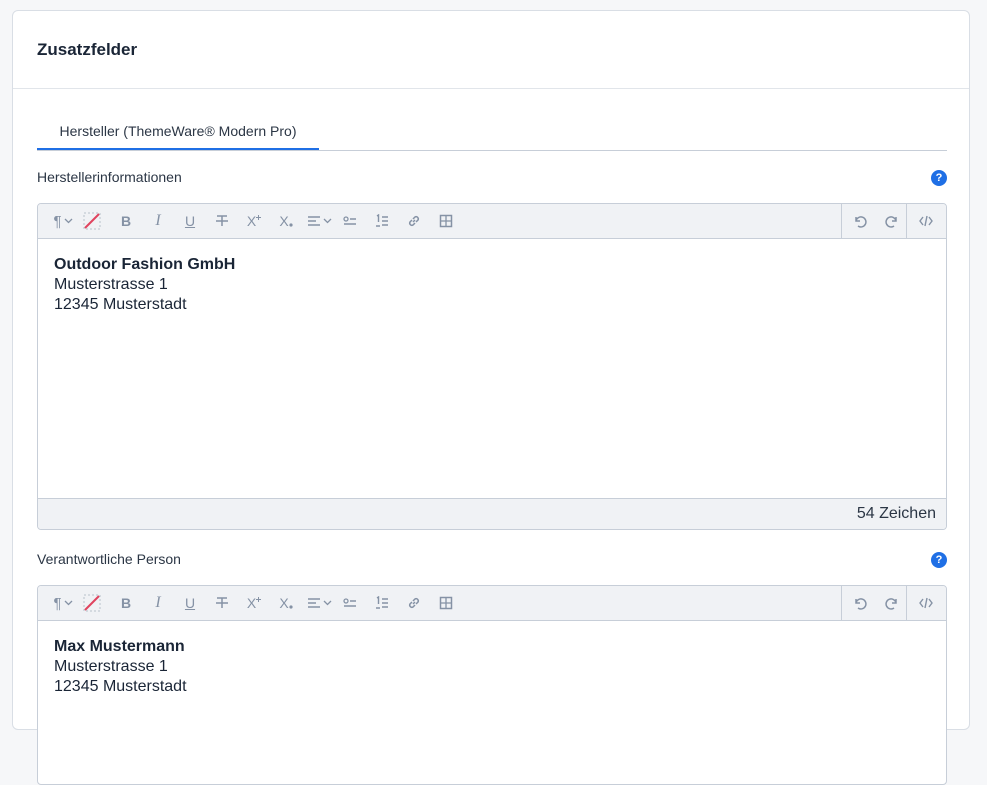  What do you see at coordinates (491, 50) in the screenshot?
I see `card-title: Zusatzfelder` at bounding box center [491, 50].